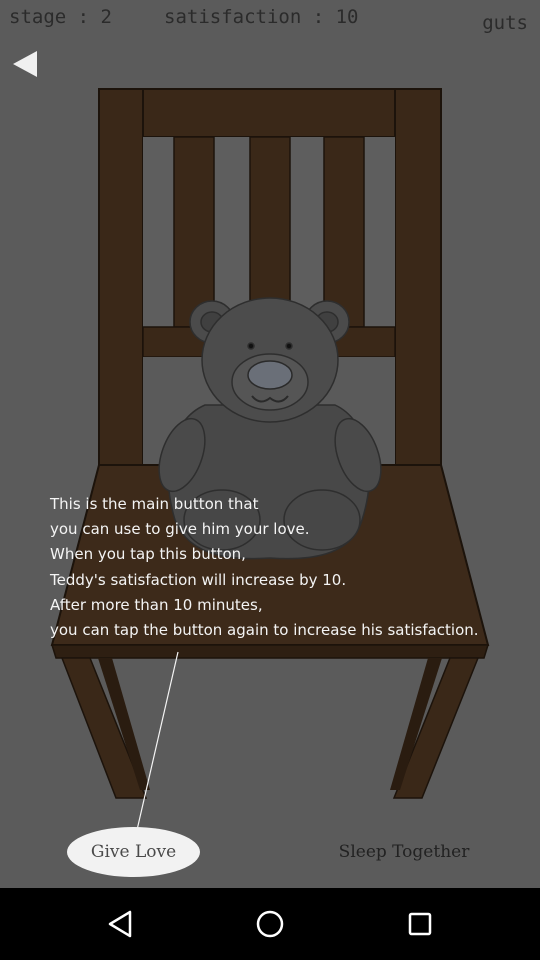  I want to click on tutorial-pointer-line, so click(157, 741).